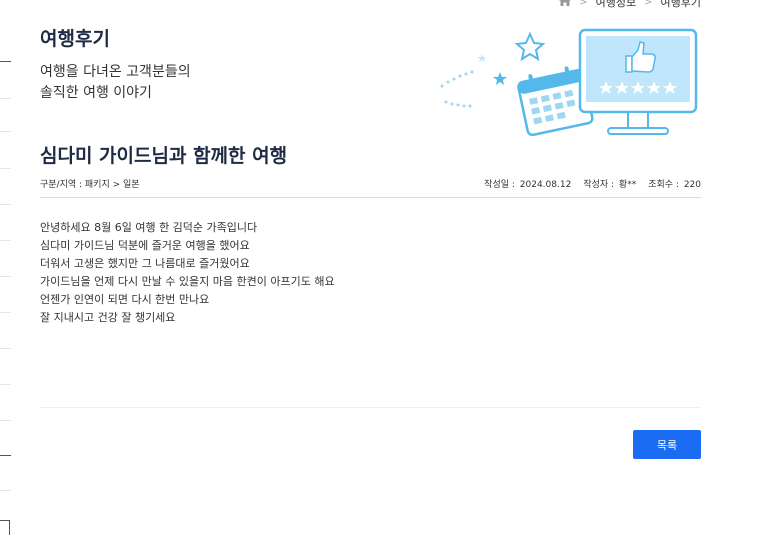 Image resolution: width=773 pixels, height=535 pixels. What do you see at coordinates (667, 444) in the screenshot?
I see `list-button: 목록` at bounding box center [667, 444].